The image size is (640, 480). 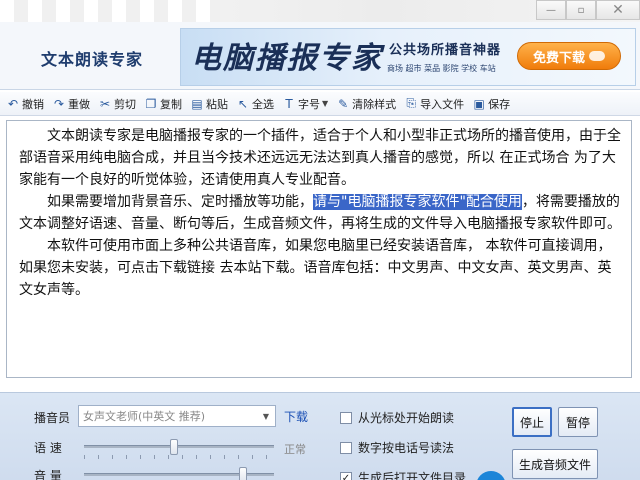 I want to click on free-download-button: 免费下载, so click(x=569, y=56).